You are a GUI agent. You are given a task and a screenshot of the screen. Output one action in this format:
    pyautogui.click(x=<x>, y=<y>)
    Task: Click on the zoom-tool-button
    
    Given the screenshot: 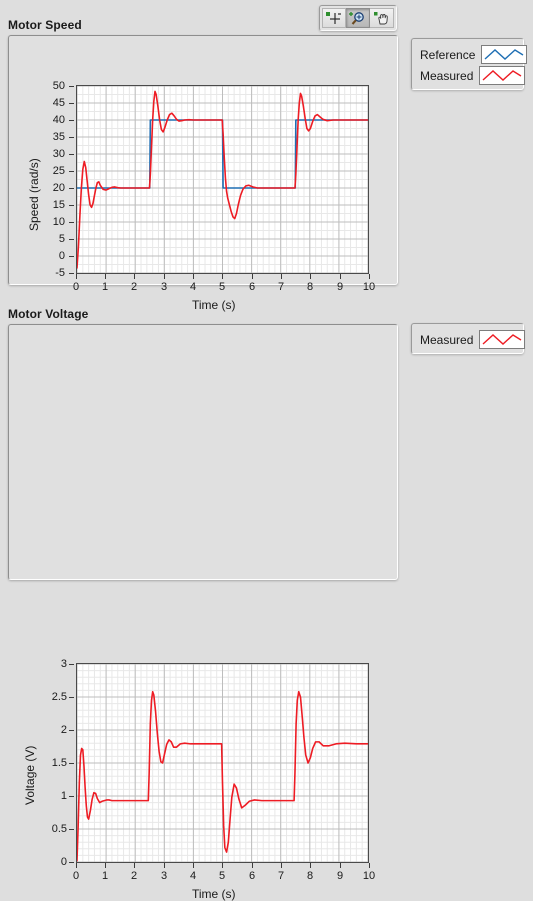 What is the action you would take?
    pyautogui.click(x=358, y=18)
    